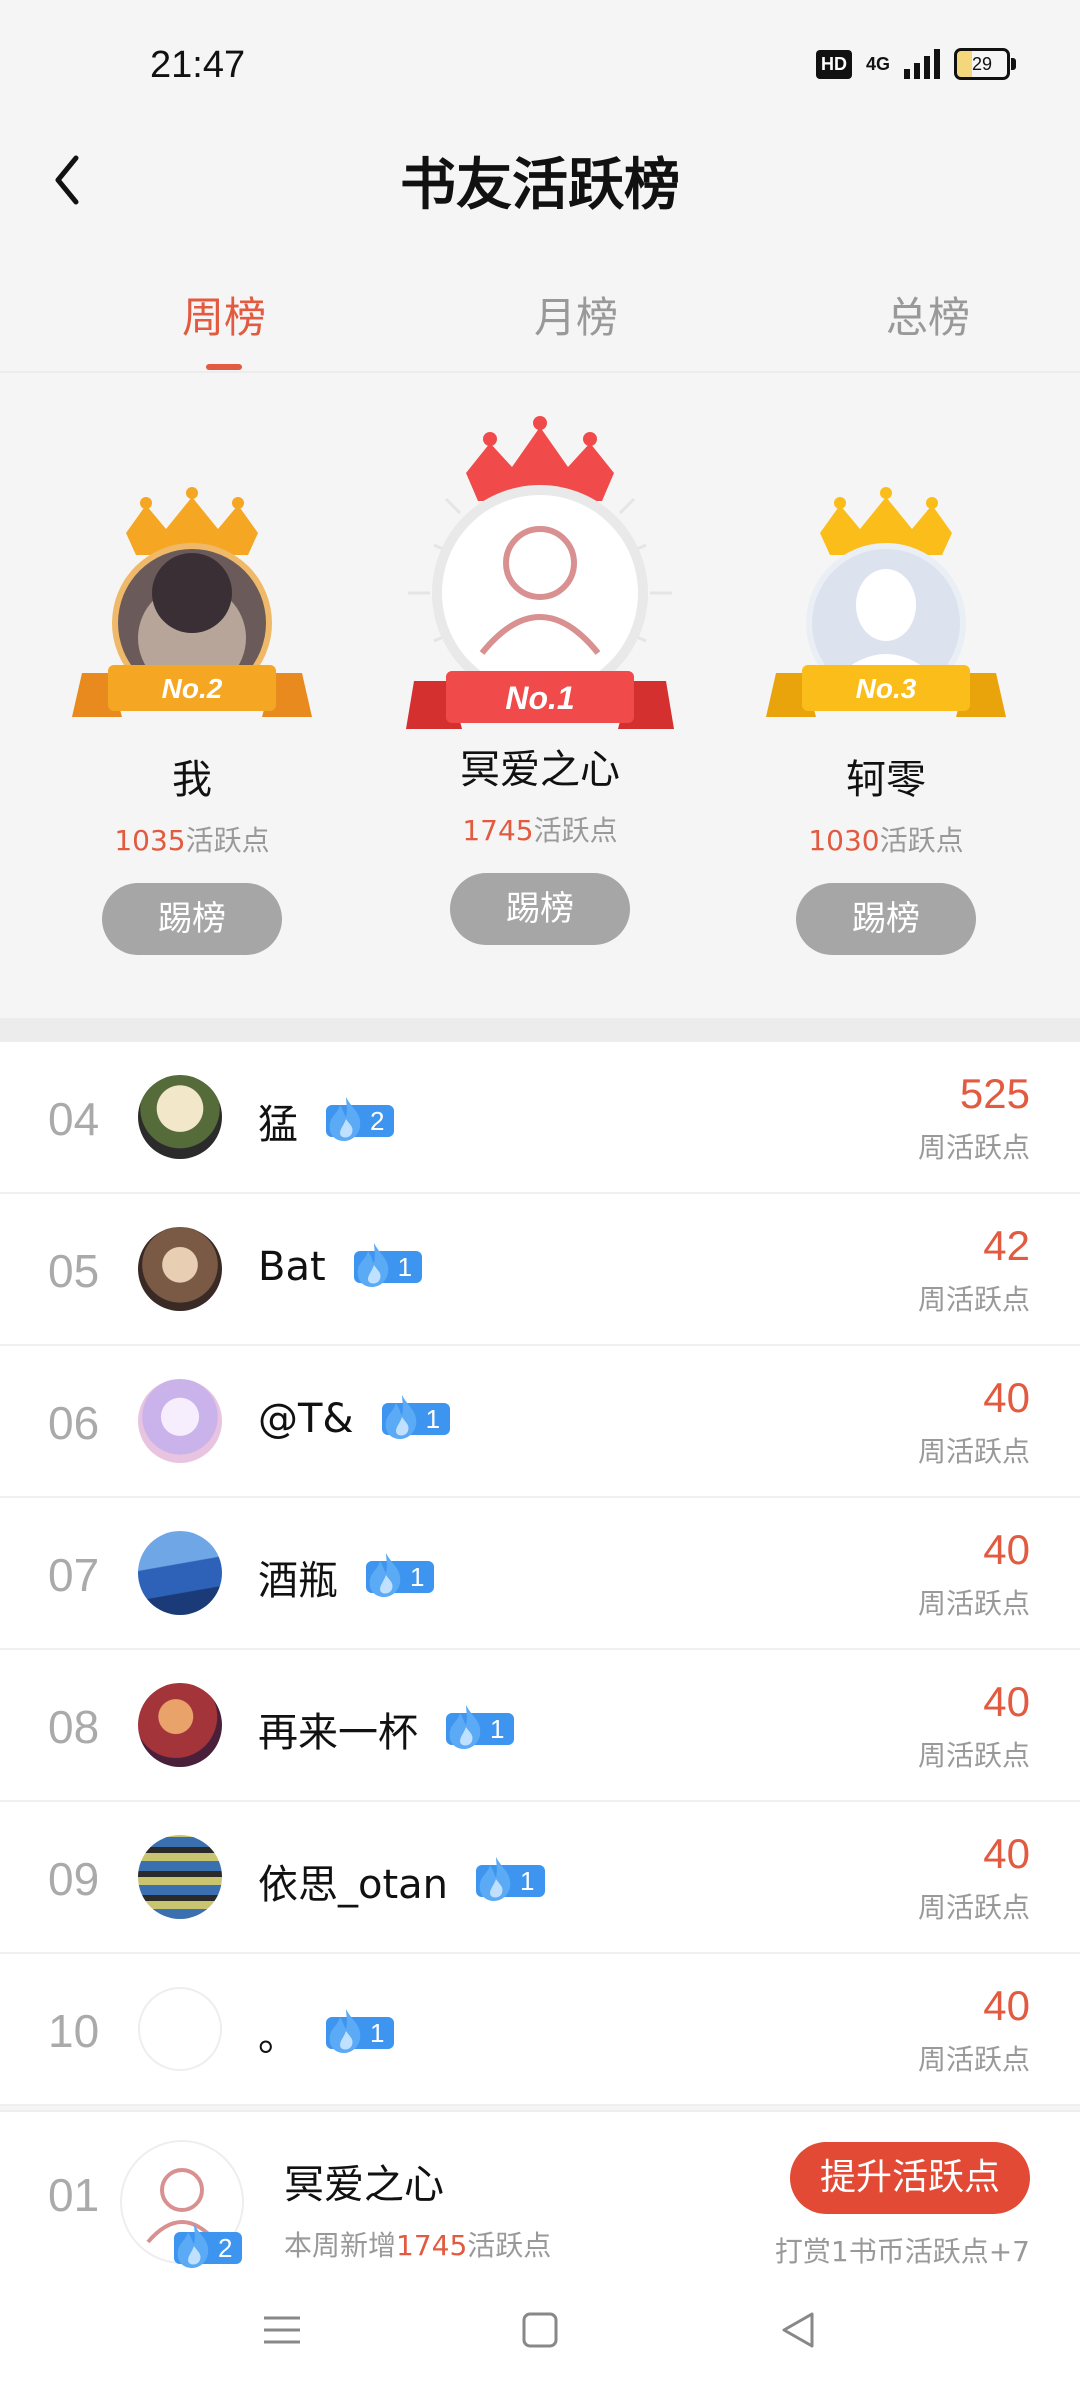 This screenshot has width=1080, height=2400. What do you see at coordinates (74, 1423) in the screenshot?
I see `rank-number: 06` at bounding box center [74, 1423].